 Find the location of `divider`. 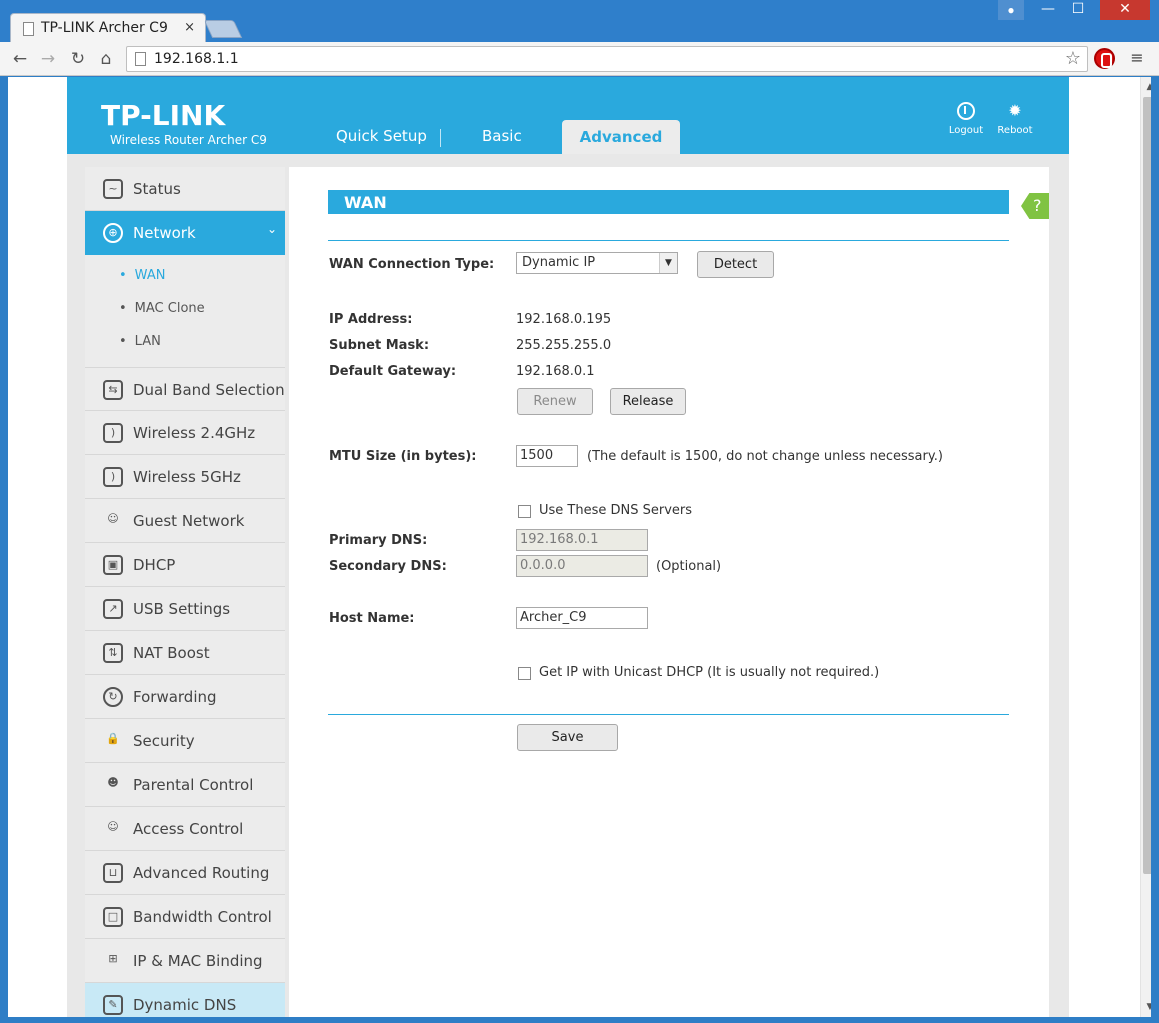

divider is located at coordinates (668, 714).